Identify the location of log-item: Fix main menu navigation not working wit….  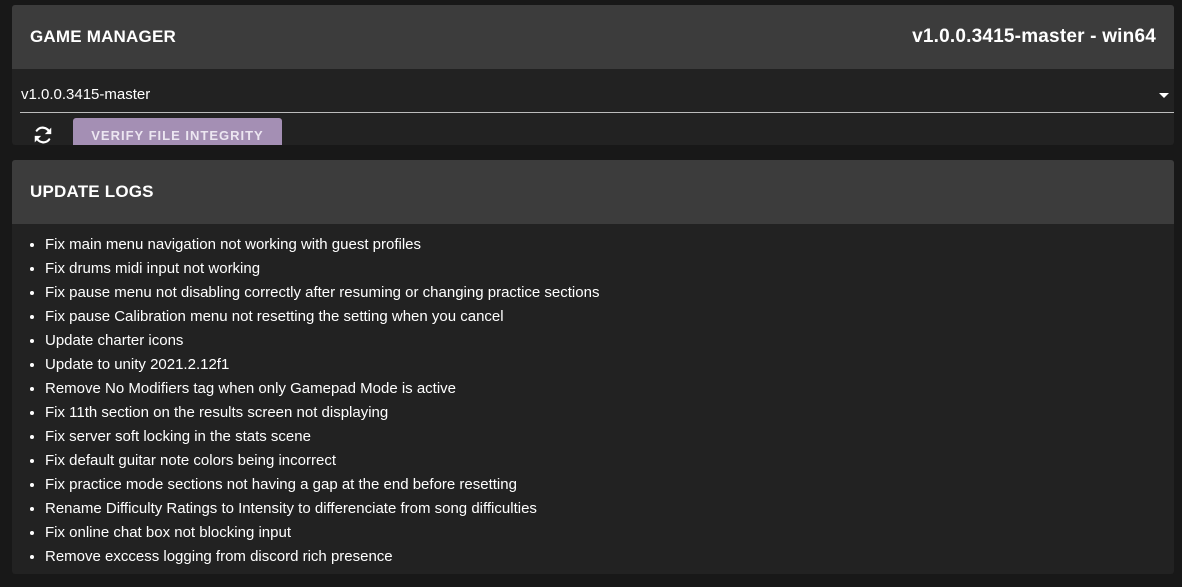
(609, 245).